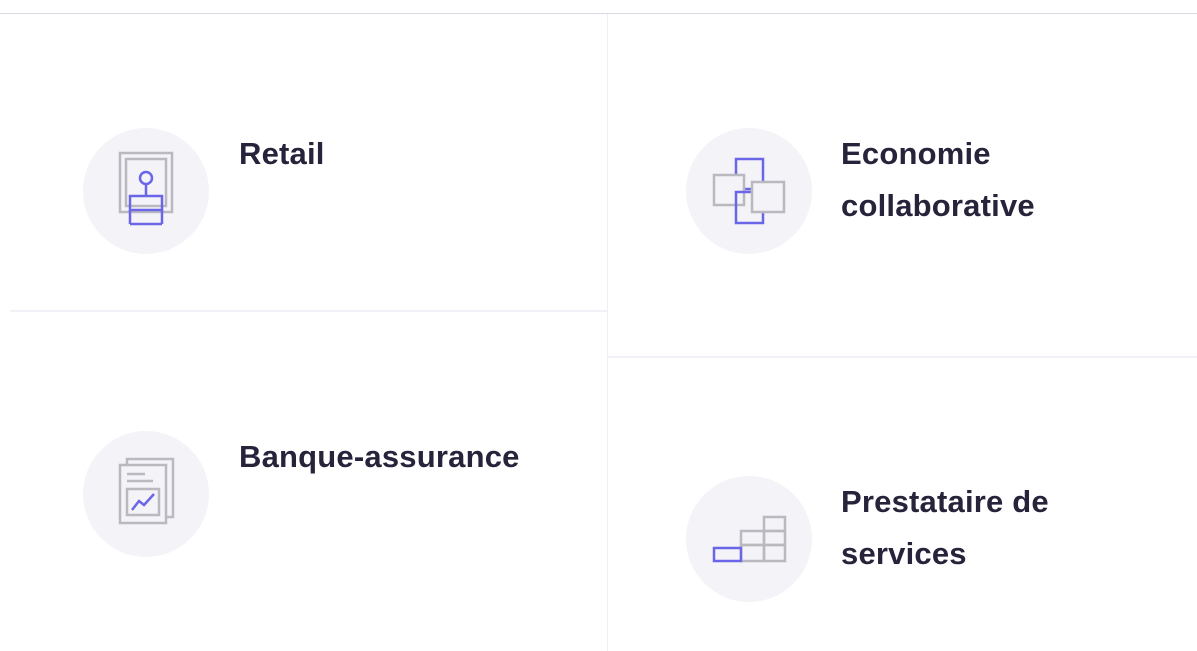 This screenshot has width=1197, height=651. I want to click on sector-title-economie-collaborative: Economie collaborative, so click(938, 179).